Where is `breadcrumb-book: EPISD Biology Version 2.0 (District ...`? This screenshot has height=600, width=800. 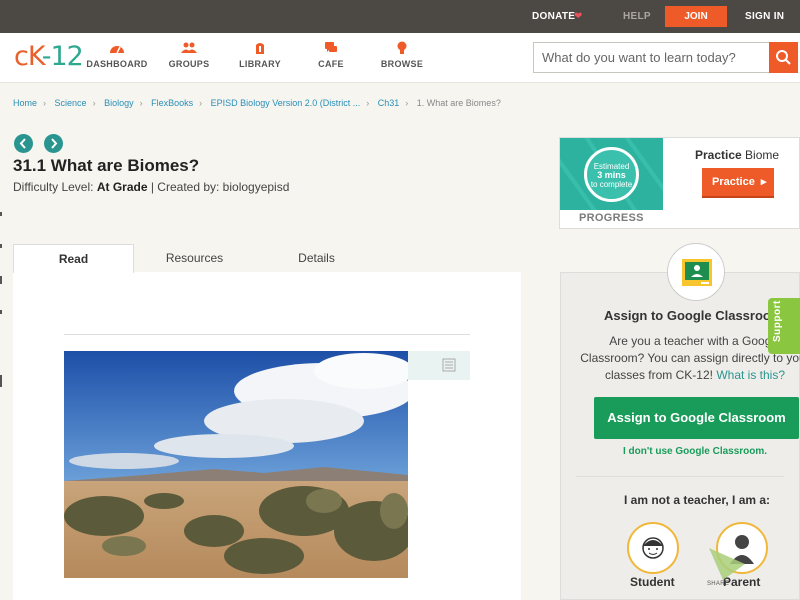 breadcrumb-book: EPISD Biology Version 2.0 (District ... is located at coordinates (286, 103).